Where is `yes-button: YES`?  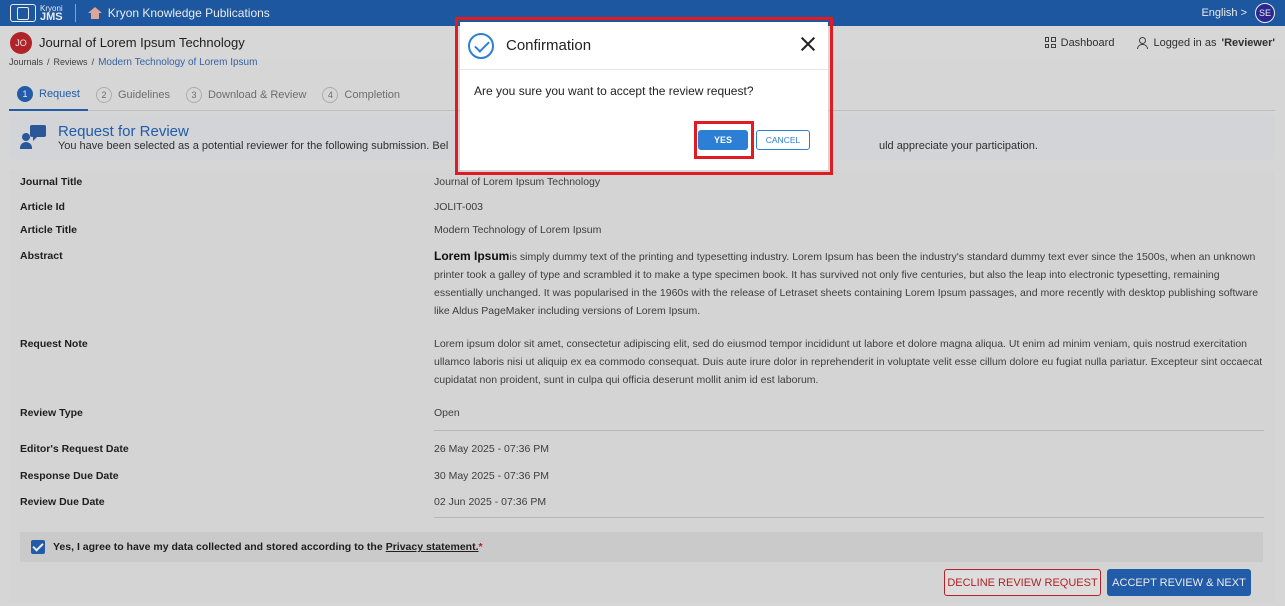
yes-button: YES is located at coordinates (723, 140).